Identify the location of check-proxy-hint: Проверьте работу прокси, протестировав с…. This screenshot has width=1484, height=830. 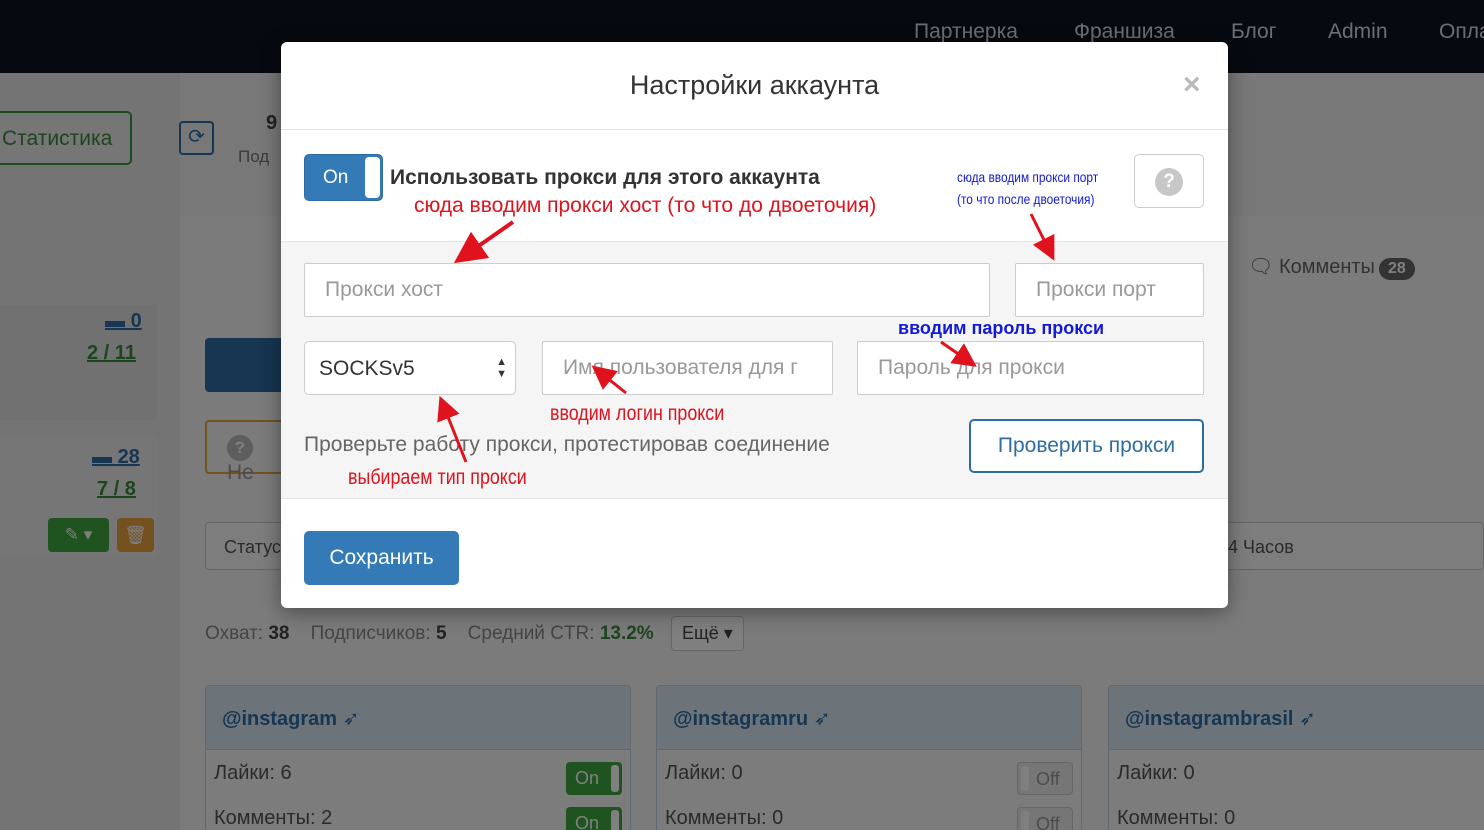
(567, 444).